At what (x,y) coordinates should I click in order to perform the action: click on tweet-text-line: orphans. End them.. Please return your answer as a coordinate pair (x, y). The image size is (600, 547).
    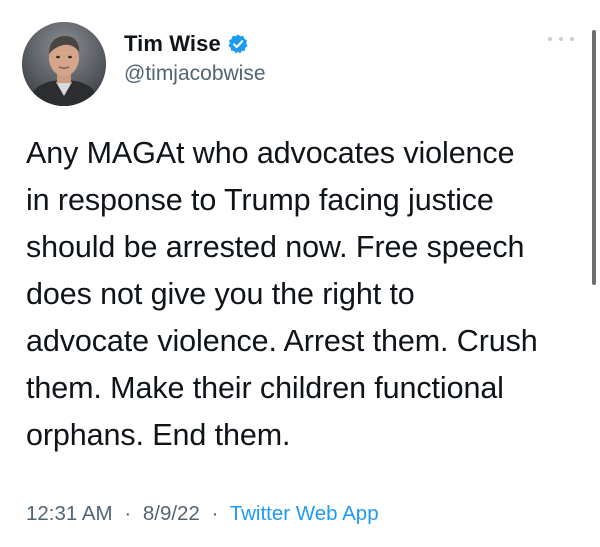
    Looking at the image, I should click on (158, 435).